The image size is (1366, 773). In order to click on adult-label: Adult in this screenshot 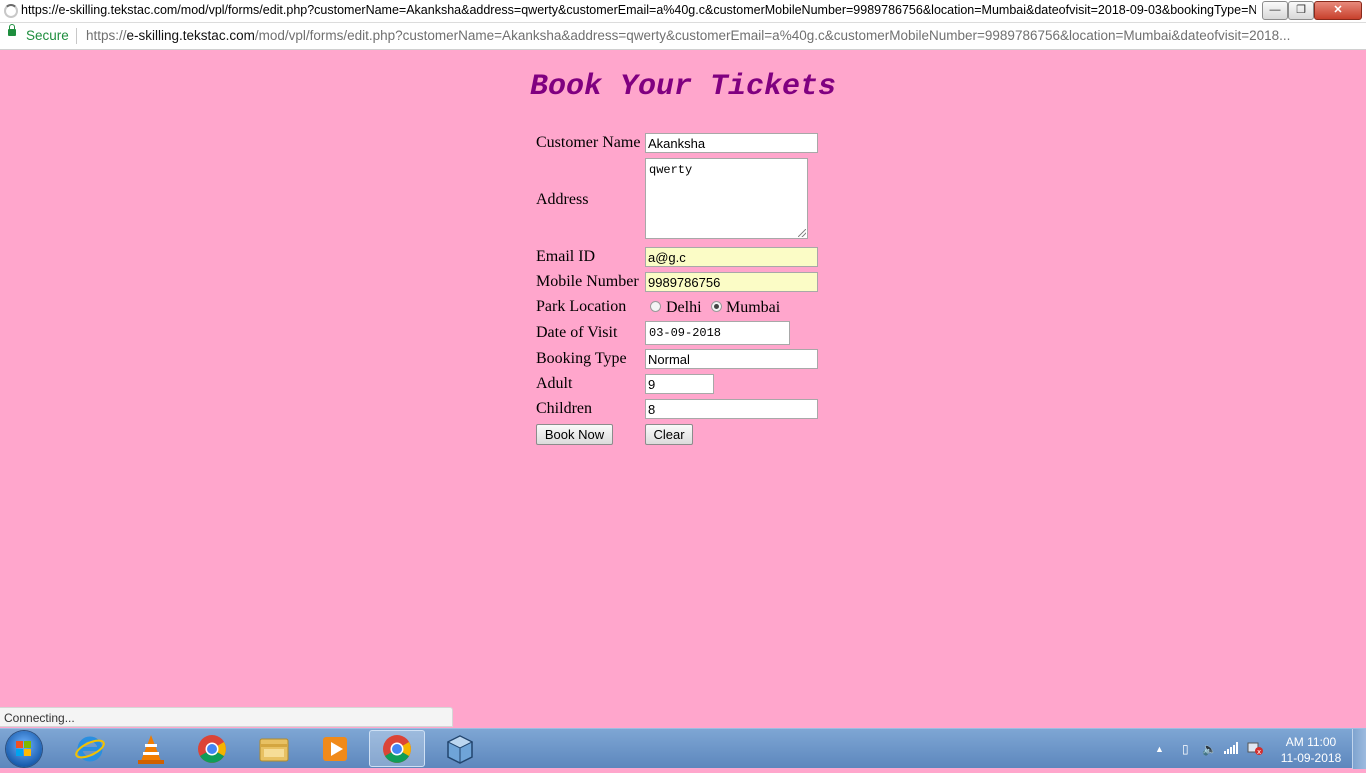, I will do `click(554, 383)`.